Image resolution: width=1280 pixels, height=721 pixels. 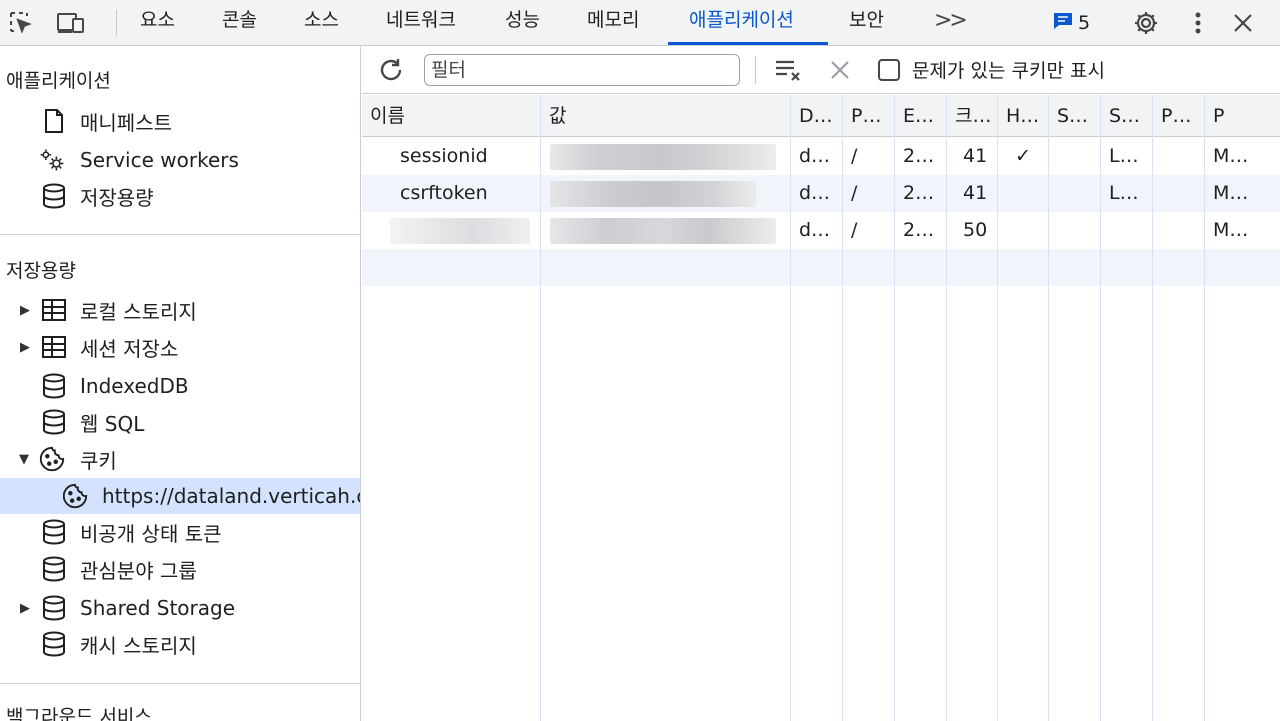 I want to click on issues-icon, so click(x=1063, y=23).